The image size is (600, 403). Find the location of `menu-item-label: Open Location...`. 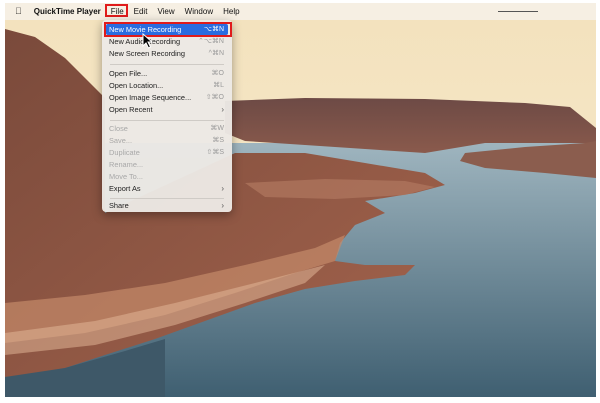

menu-item-label: Open Location... is located at coordinates (136, 85).